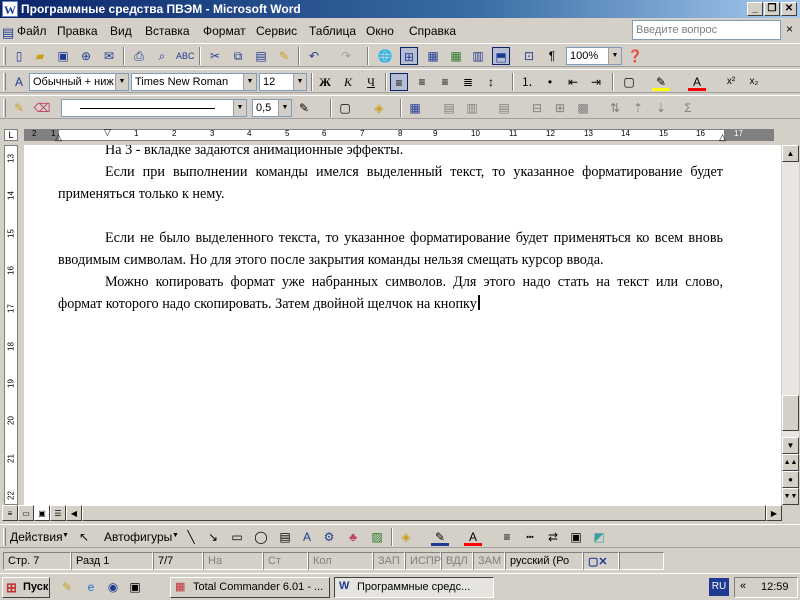 This screenshot has width=800, height=600. What do you see at coordinates (629, 82) in the screenshot?
I see `borders-icon: ▢` at bounding box center [629, 82].